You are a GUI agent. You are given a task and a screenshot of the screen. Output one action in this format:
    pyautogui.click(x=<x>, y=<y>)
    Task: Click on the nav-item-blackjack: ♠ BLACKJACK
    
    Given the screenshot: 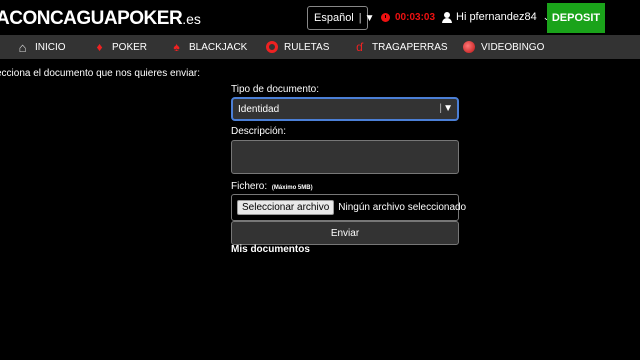 What is the action you would take?
    pyautogui.click(x=208, y=47)
    